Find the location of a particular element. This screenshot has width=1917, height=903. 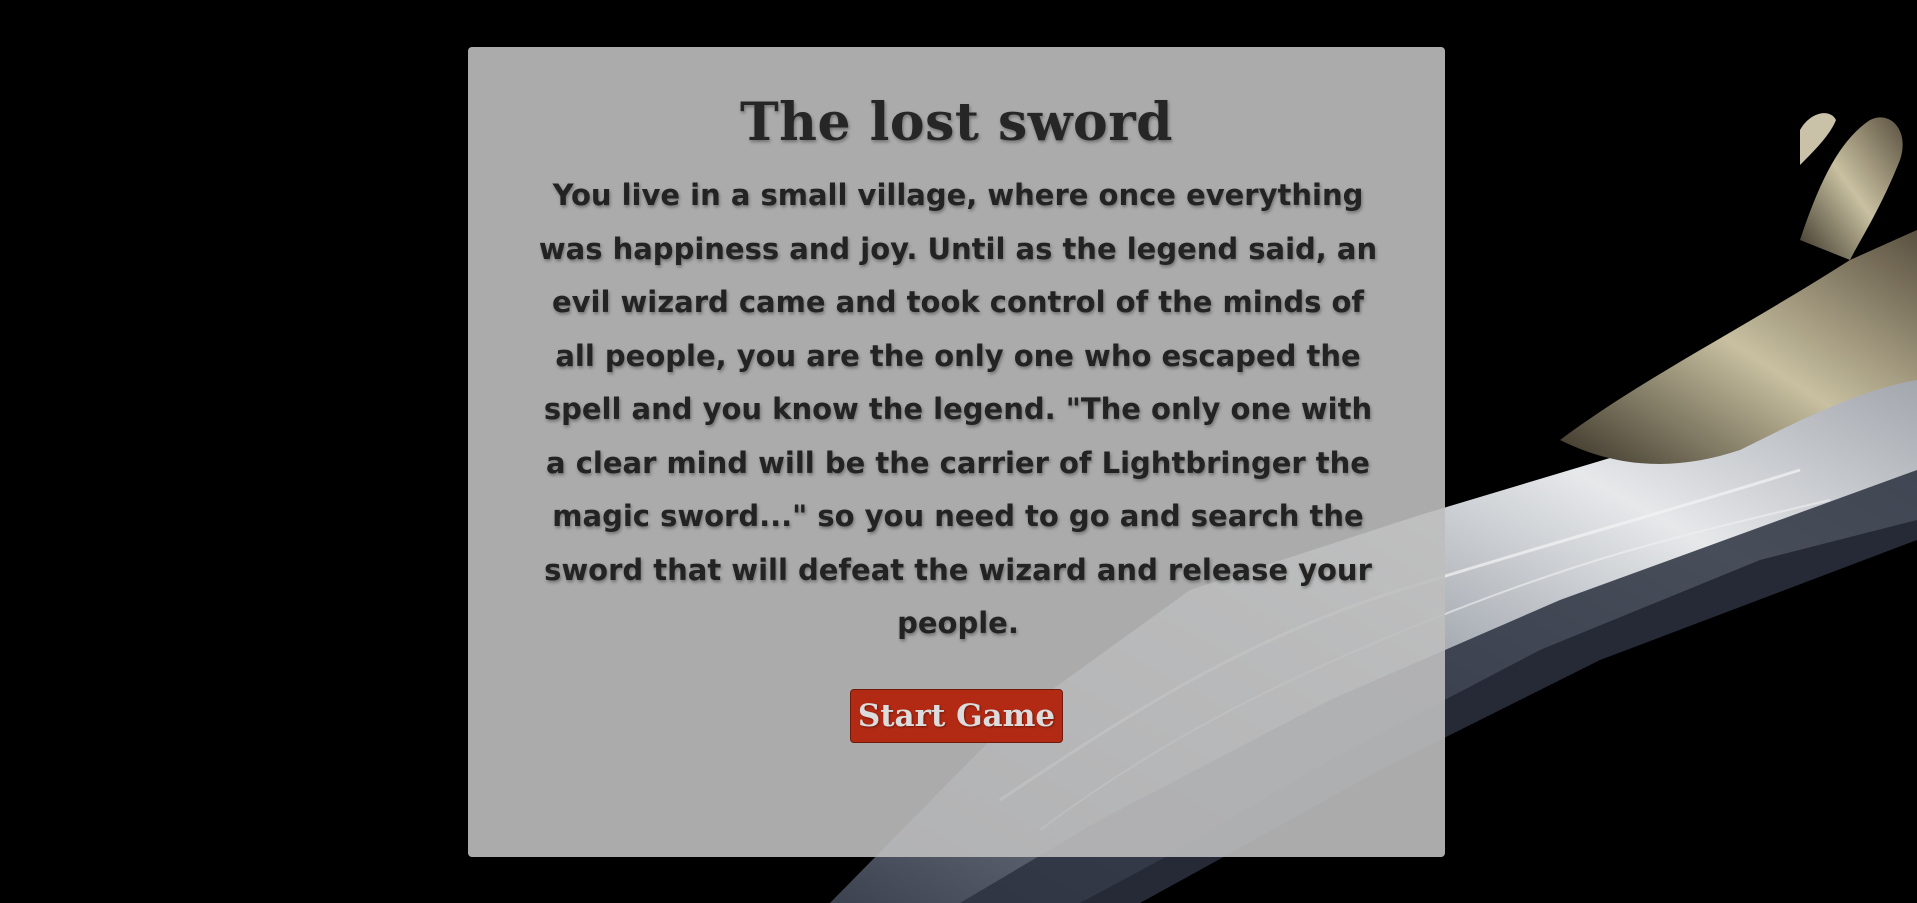

start-game-button: Start Game is located at coordinates (956, 715).